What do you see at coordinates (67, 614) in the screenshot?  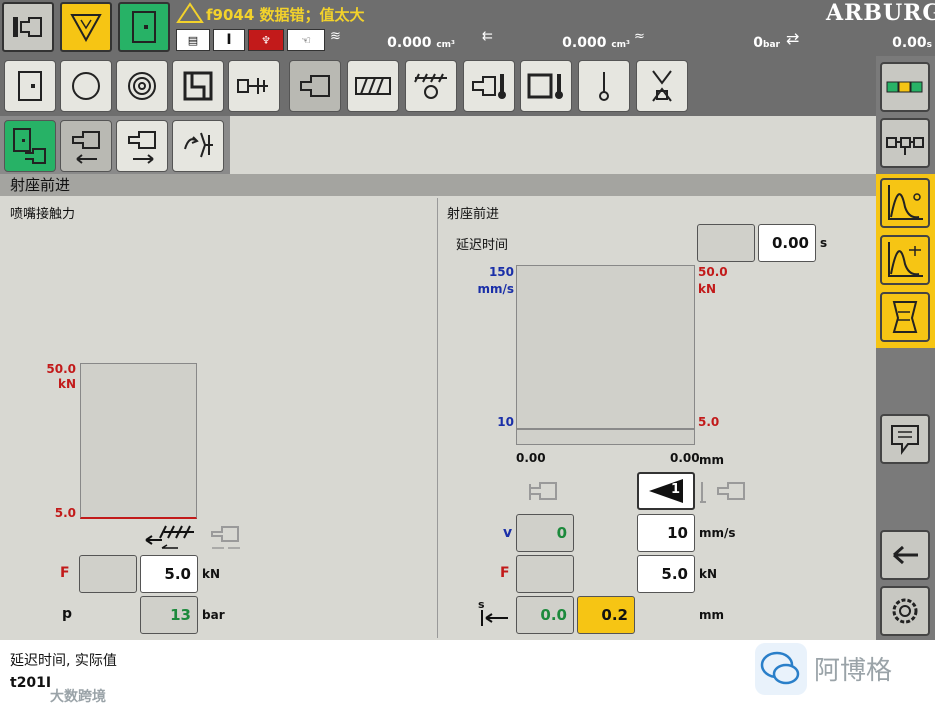 I see `left-p-label: p` at bounding box center [67, 614].